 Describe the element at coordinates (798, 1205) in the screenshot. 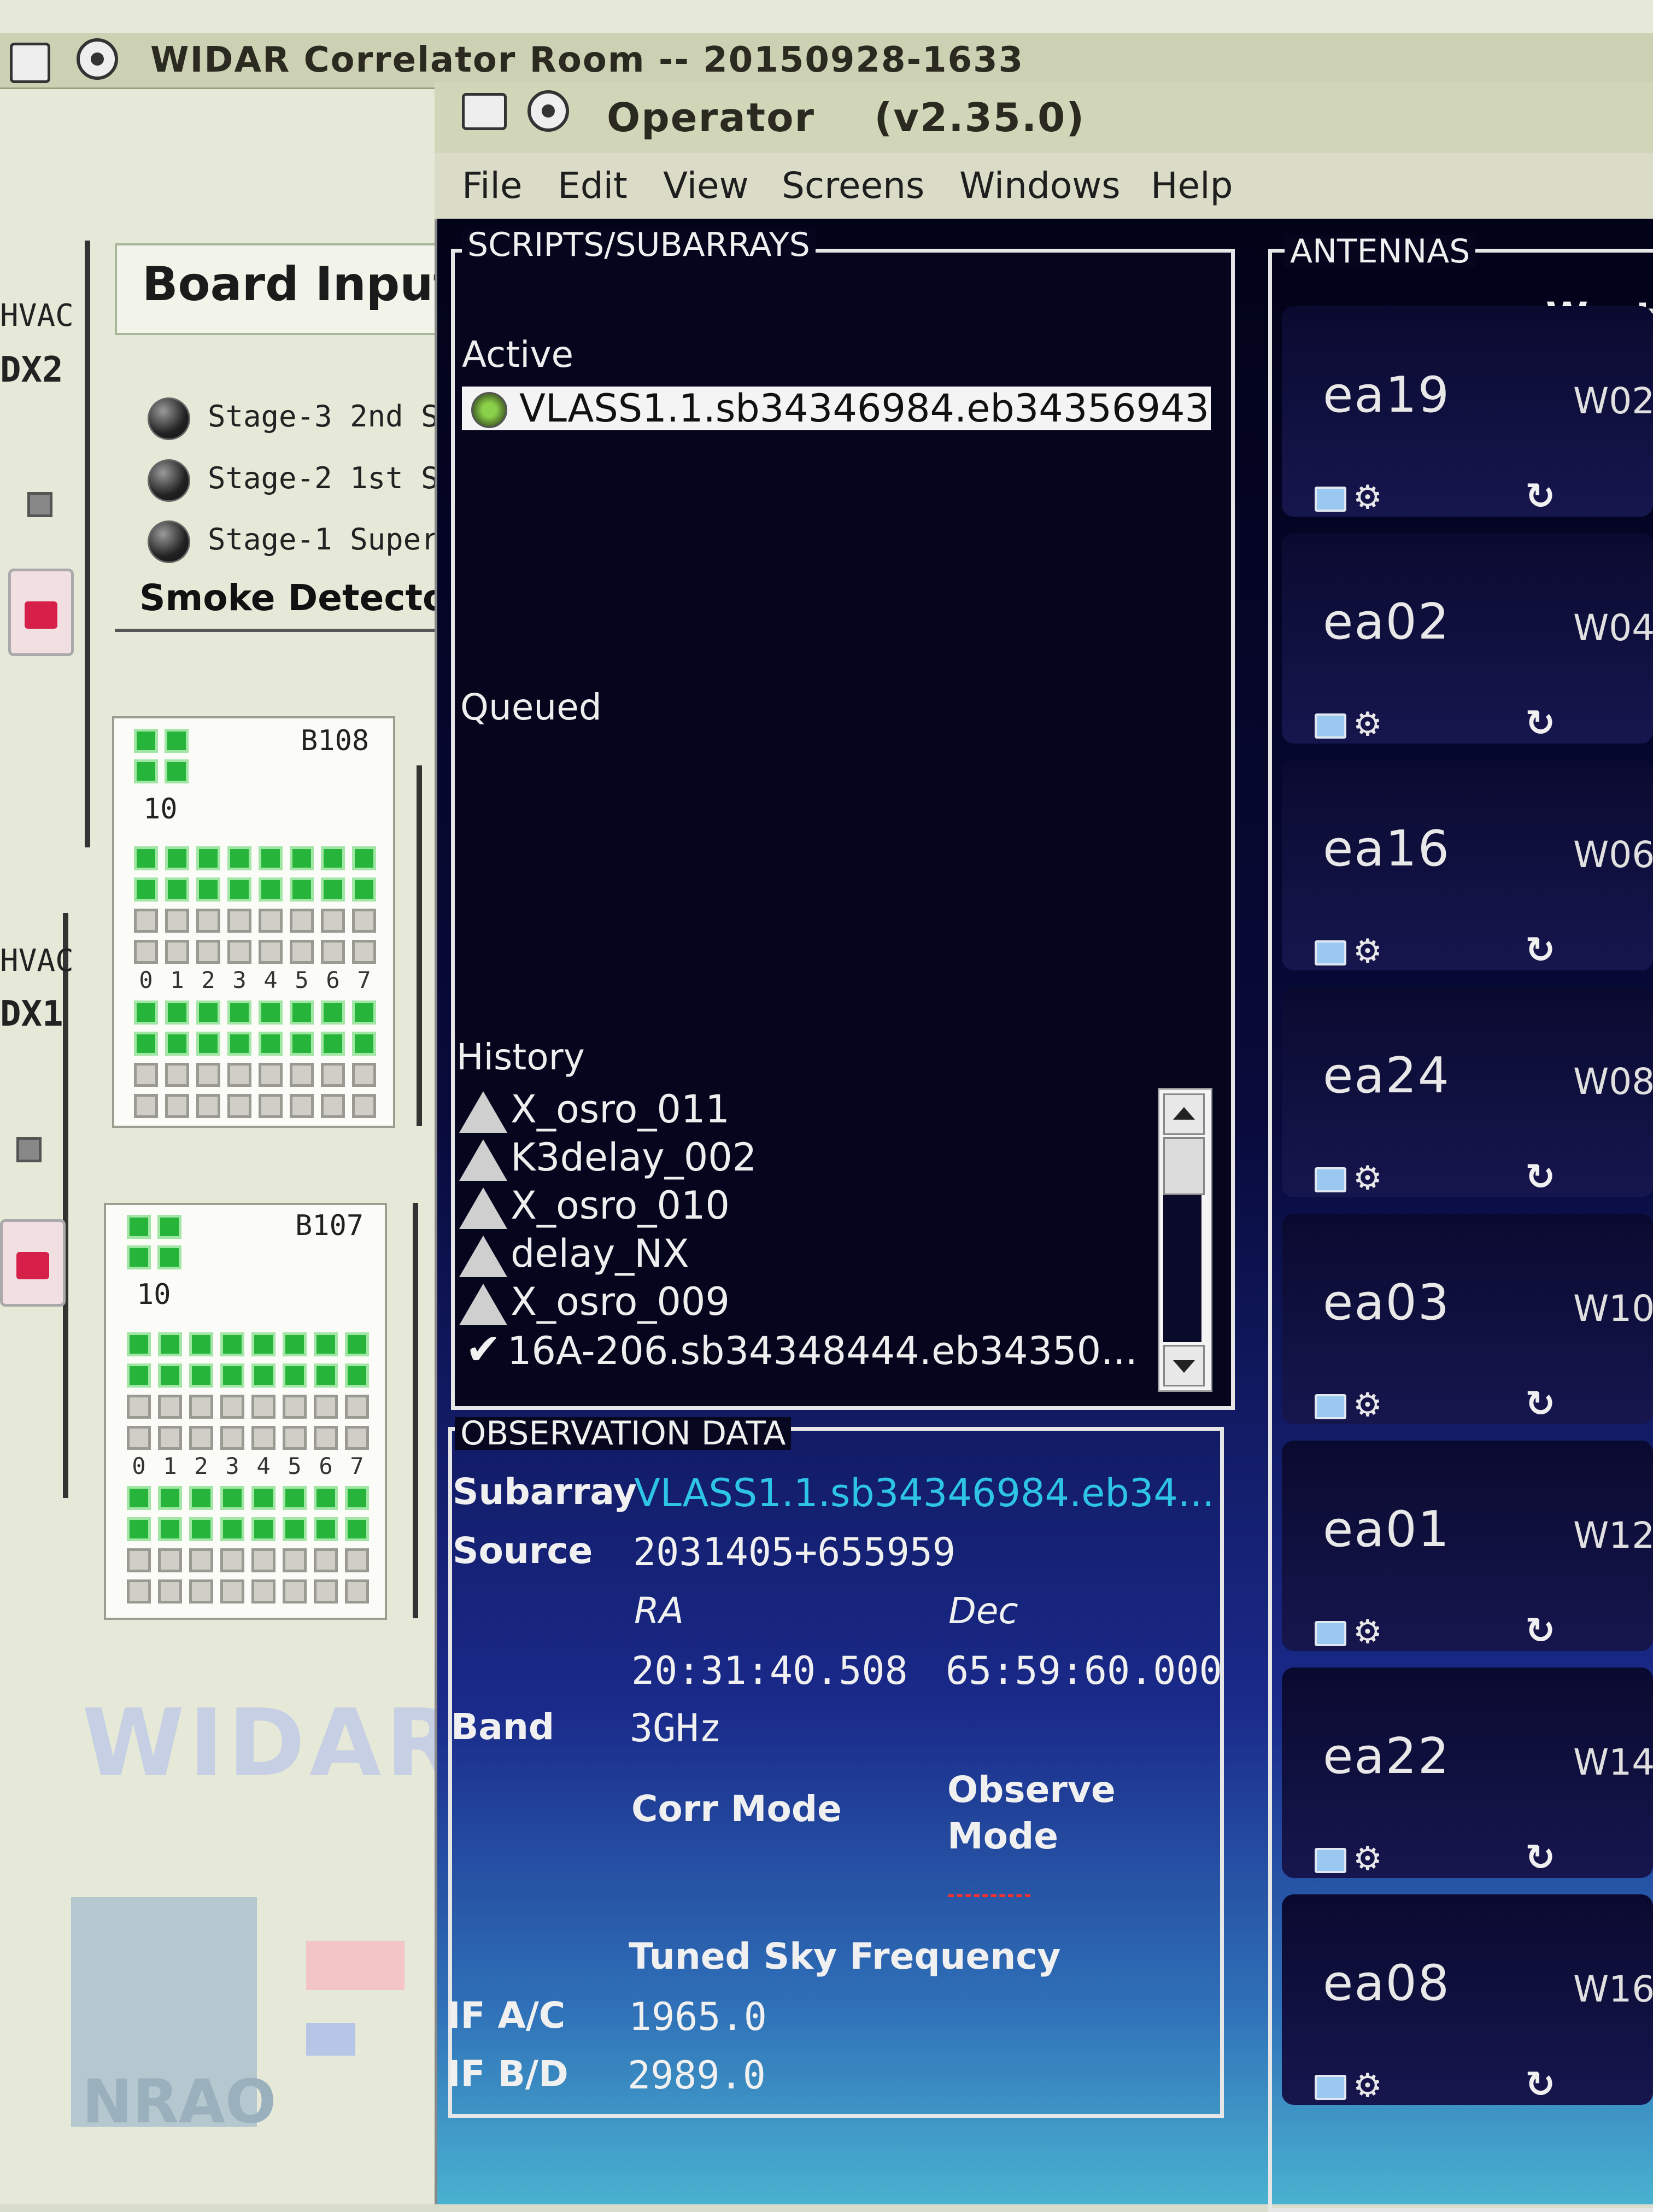

I see `history-item: X_osro_010` at that location.